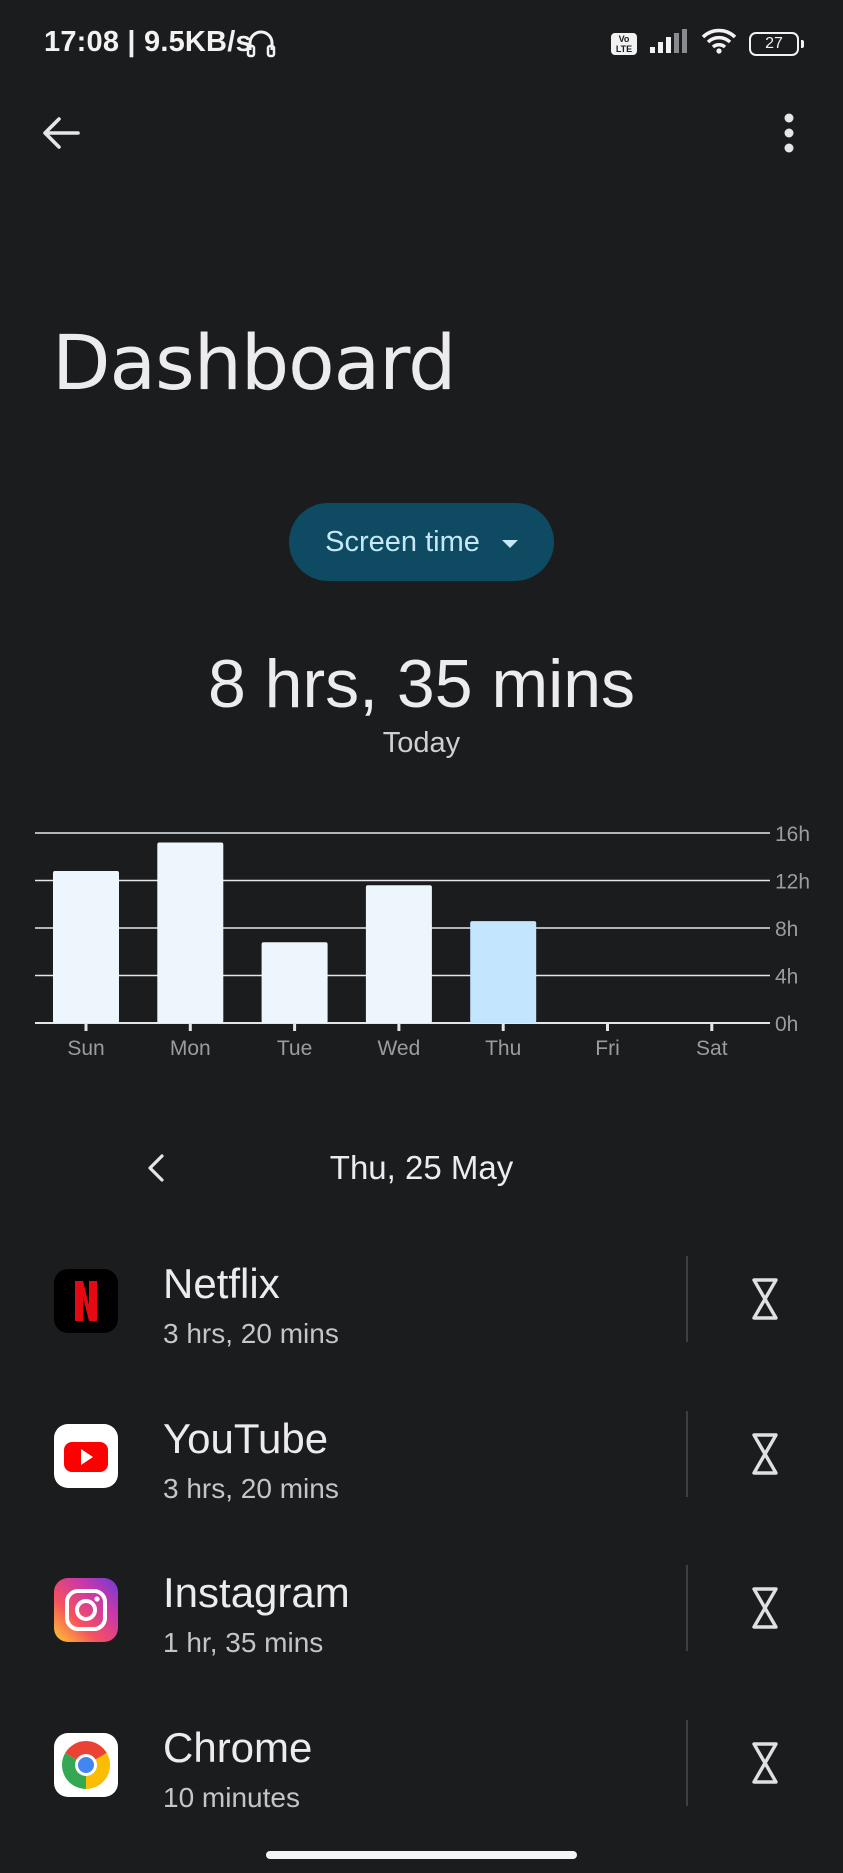 This screenshot has height=1873, width=843. I want to click on bar-tue, so click(294, 982).